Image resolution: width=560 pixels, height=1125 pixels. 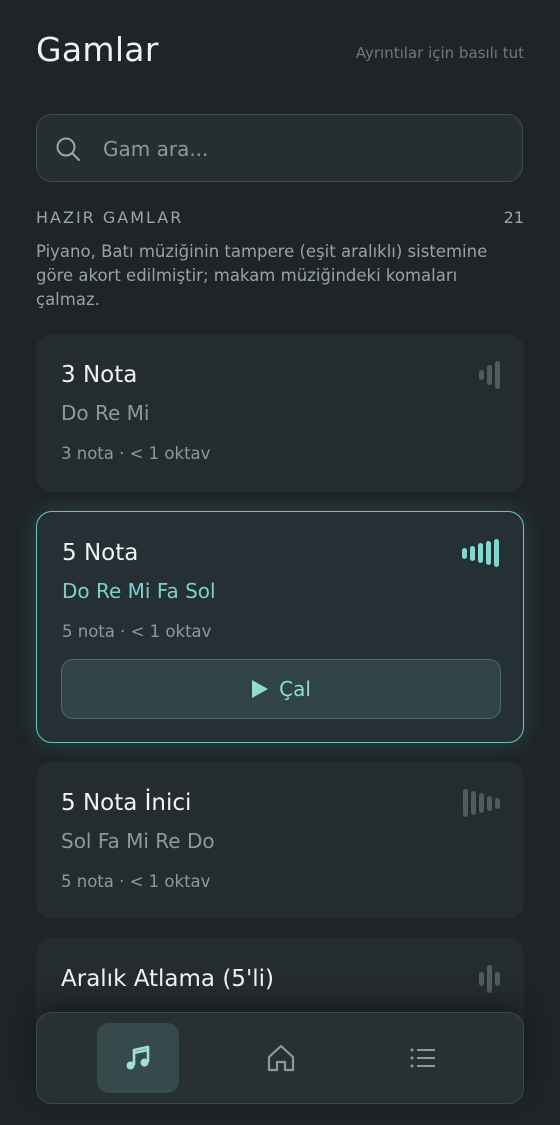 What do you see at coordinates (303, 149) in the screenshot?
I see `search-input` at bounding box center [303, 149].